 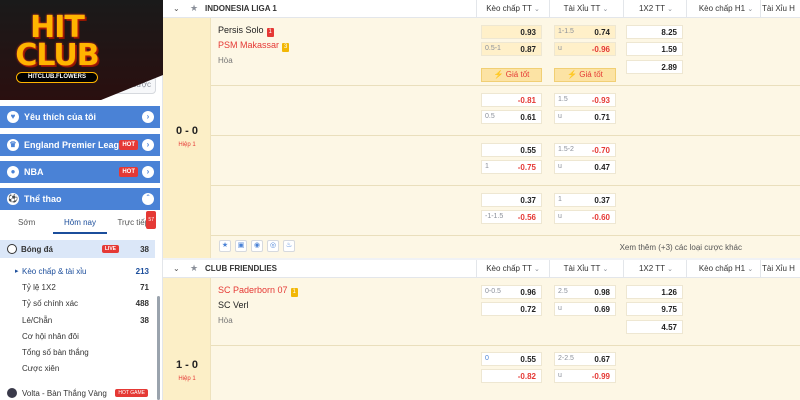 I want to click on hot-icon: ♨, so click(x=289, y=246).